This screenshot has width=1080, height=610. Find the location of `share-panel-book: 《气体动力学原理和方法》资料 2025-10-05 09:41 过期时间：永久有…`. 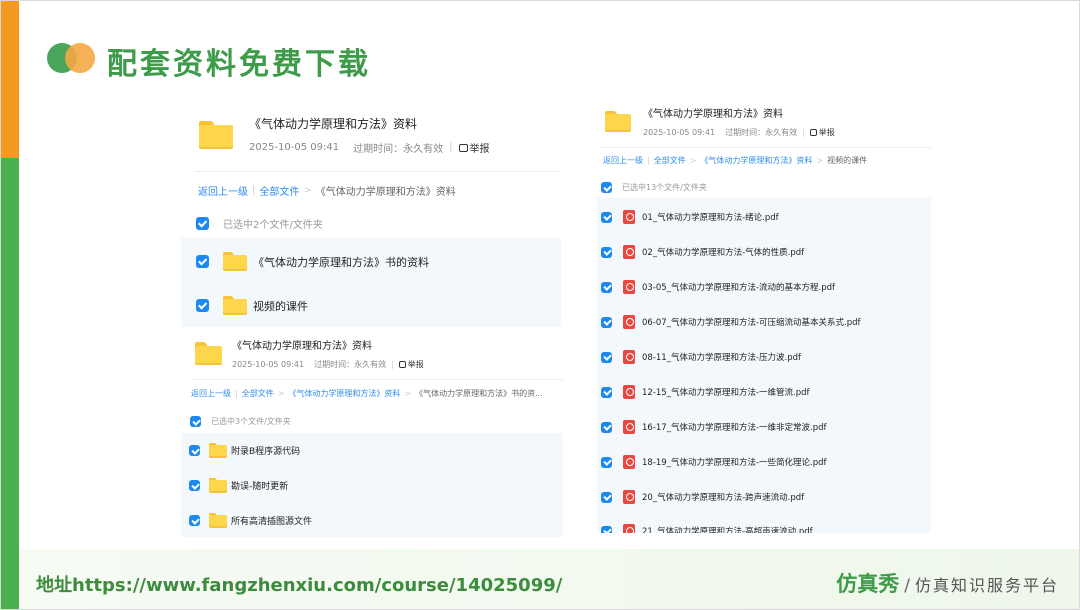

share-panel-book: 《气体动力学原理和方法》资料 2025-10-05 09:41 过期时间：永久有… is located at coordinates (372, 434).